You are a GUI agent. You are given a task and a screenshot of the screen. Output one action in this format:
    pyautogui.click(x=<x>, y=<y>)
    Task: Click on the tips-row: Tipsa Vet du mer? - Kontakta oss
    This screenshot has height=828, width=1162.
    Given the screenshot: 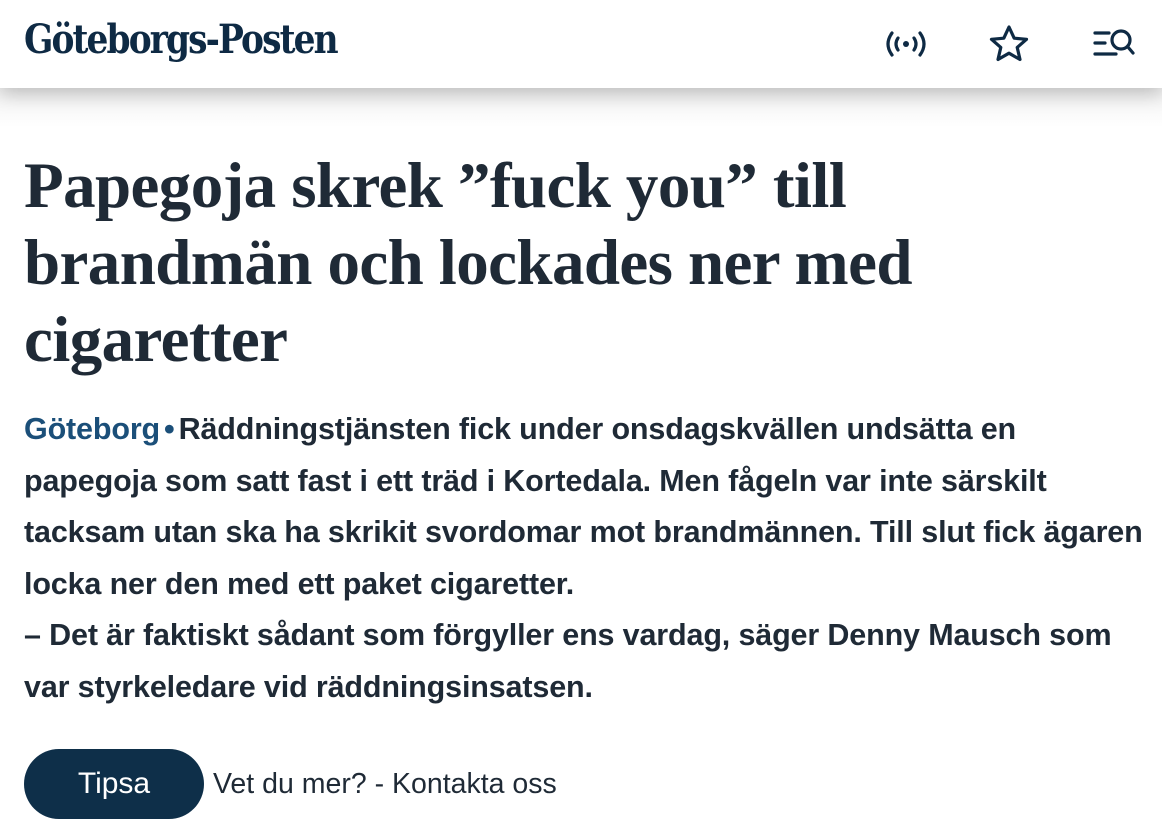 What is the action you would take?
    pyautogui.click(x=290, y=784)
    